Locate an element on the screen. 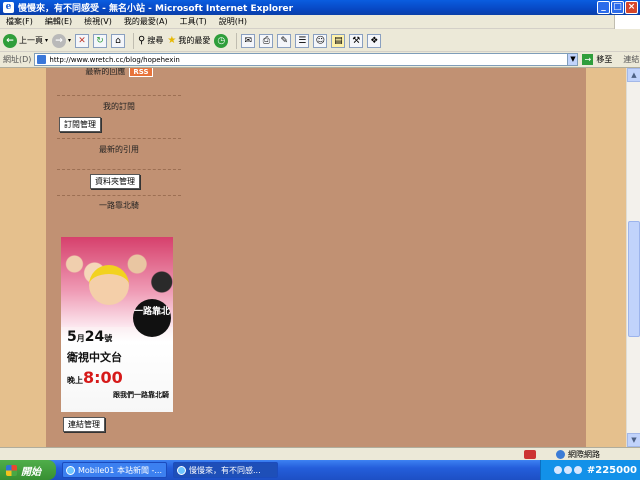  search-label: 搜尋 is located at coordinates (155, 40).